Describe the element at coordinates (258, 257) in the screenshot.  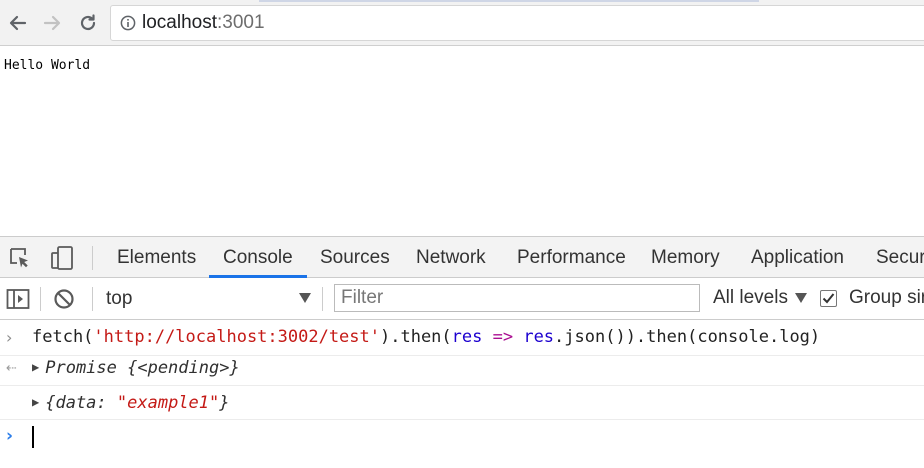
I see `tab-console: Console` at that location.